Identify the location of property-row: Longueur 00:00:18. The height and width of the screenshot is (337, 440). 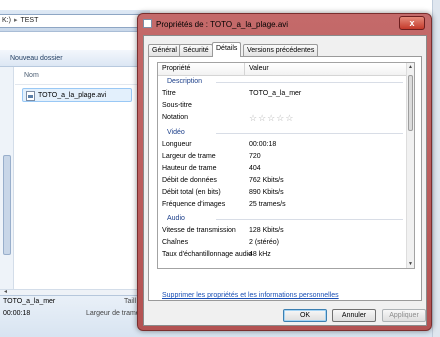
(282, 145).